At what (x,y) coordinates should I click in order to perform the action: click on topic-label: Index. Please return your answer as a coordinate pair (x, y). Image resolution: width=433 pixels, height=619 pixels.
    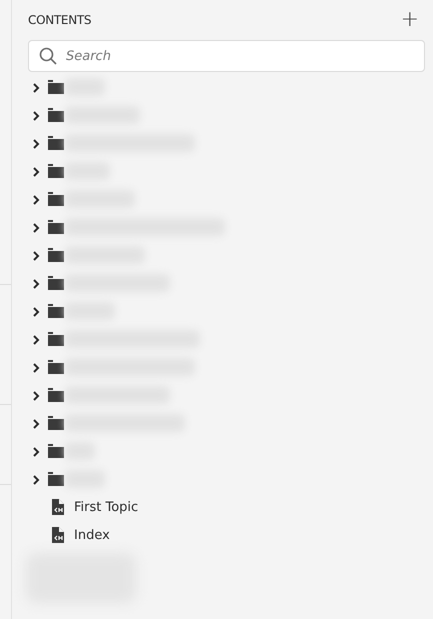
    Looking at the image, I should click on (92, 535).